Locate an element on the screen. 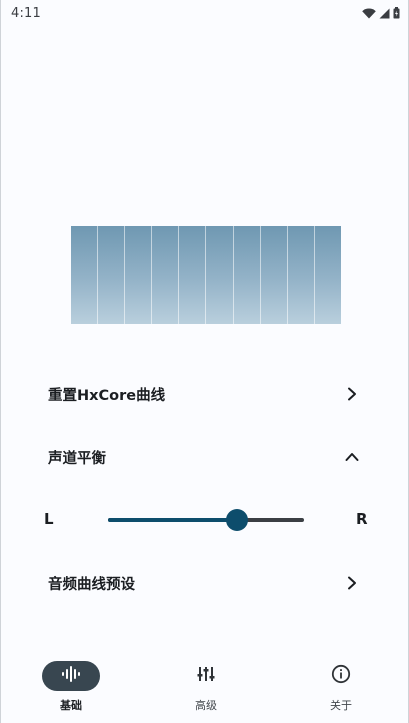 This screenshot has height=723, width=409. nav-pill-about is located at coordinates (341, 676).